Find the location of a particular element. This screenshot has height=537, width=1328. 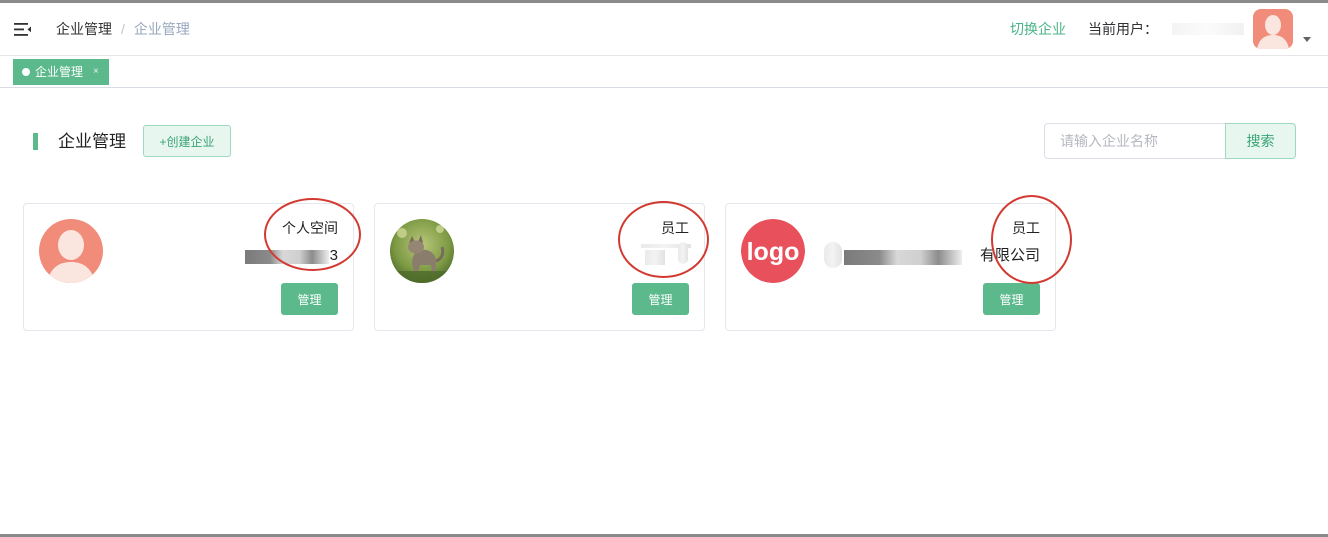

search-button: 搜索 is located at coordinates (1260, 141).